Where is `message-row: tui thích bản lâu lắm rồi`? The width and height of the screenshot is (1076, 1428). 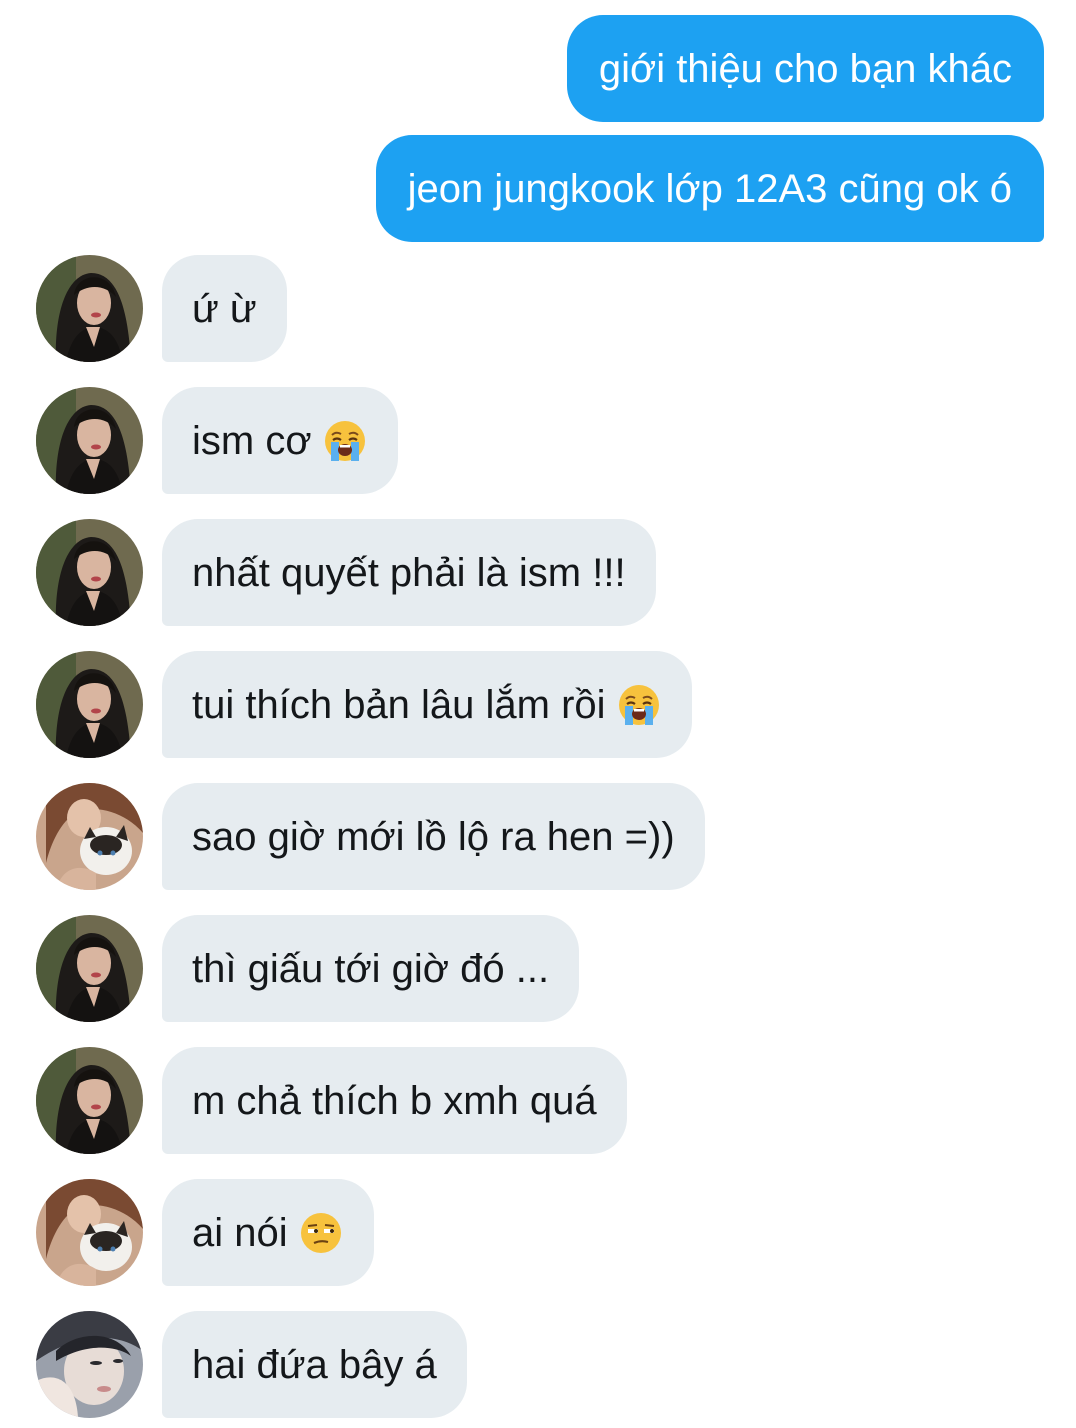
message-row: tui thích bản lâu lắm rồi is located at coordinates (538, 704).